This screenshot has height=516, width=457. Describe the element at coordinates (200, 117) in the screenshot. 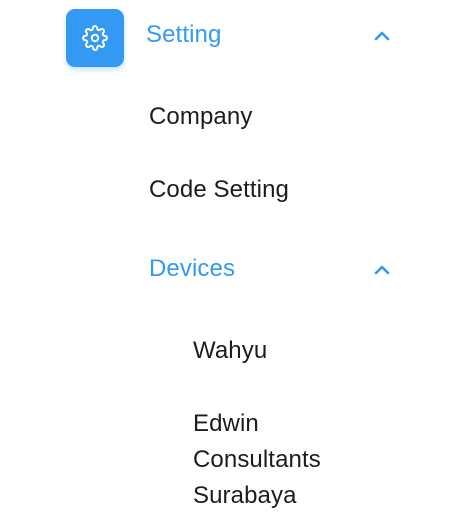

I see `menu-item-company: Company` at that location.